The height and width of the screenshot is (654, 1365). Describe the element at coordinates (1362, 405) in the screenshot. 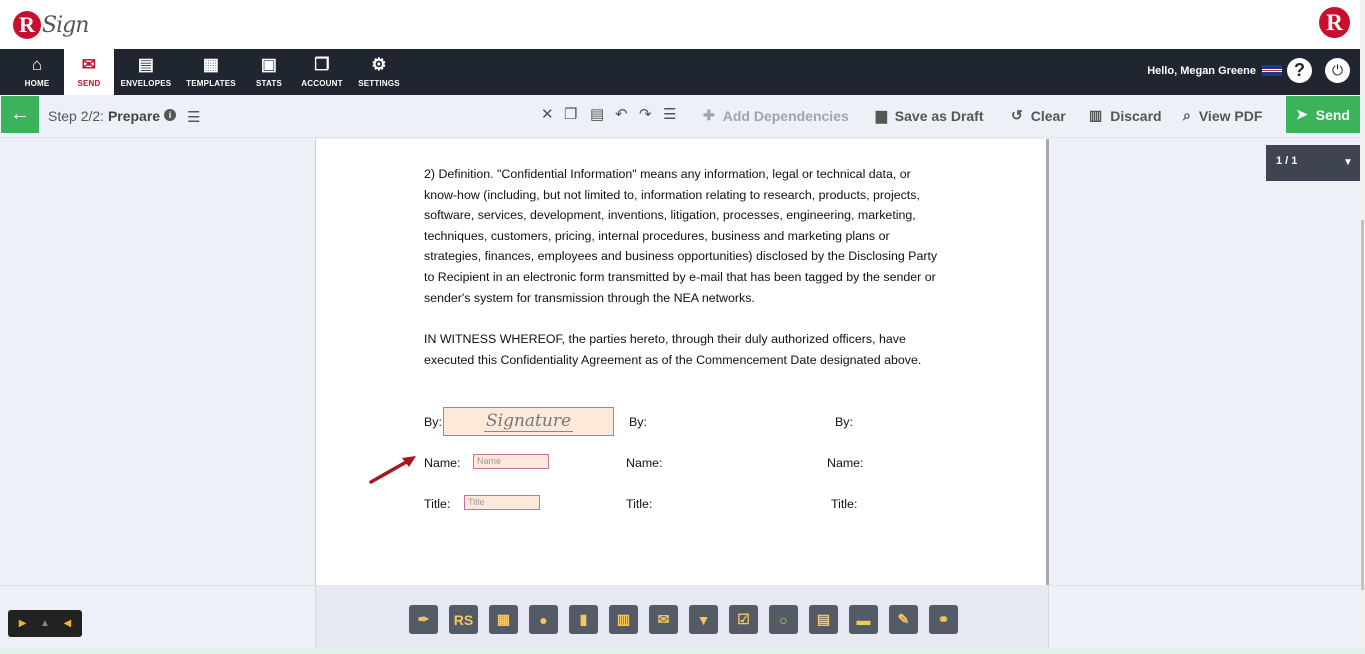

I see `scrollbar-thumb` at that location.